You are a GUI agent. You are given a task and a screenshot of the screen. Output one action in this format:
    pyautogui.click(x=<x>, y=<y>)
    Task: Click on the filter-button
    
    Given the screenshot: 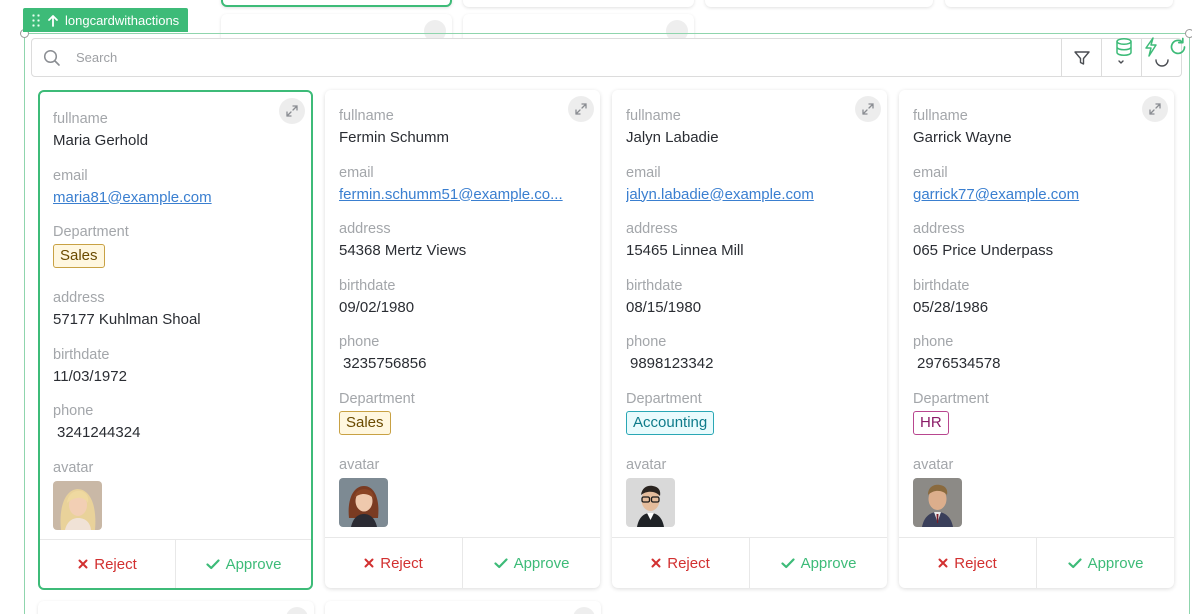 What is the action you would take?
    pyautogui.click(x=1081, y=57)
    